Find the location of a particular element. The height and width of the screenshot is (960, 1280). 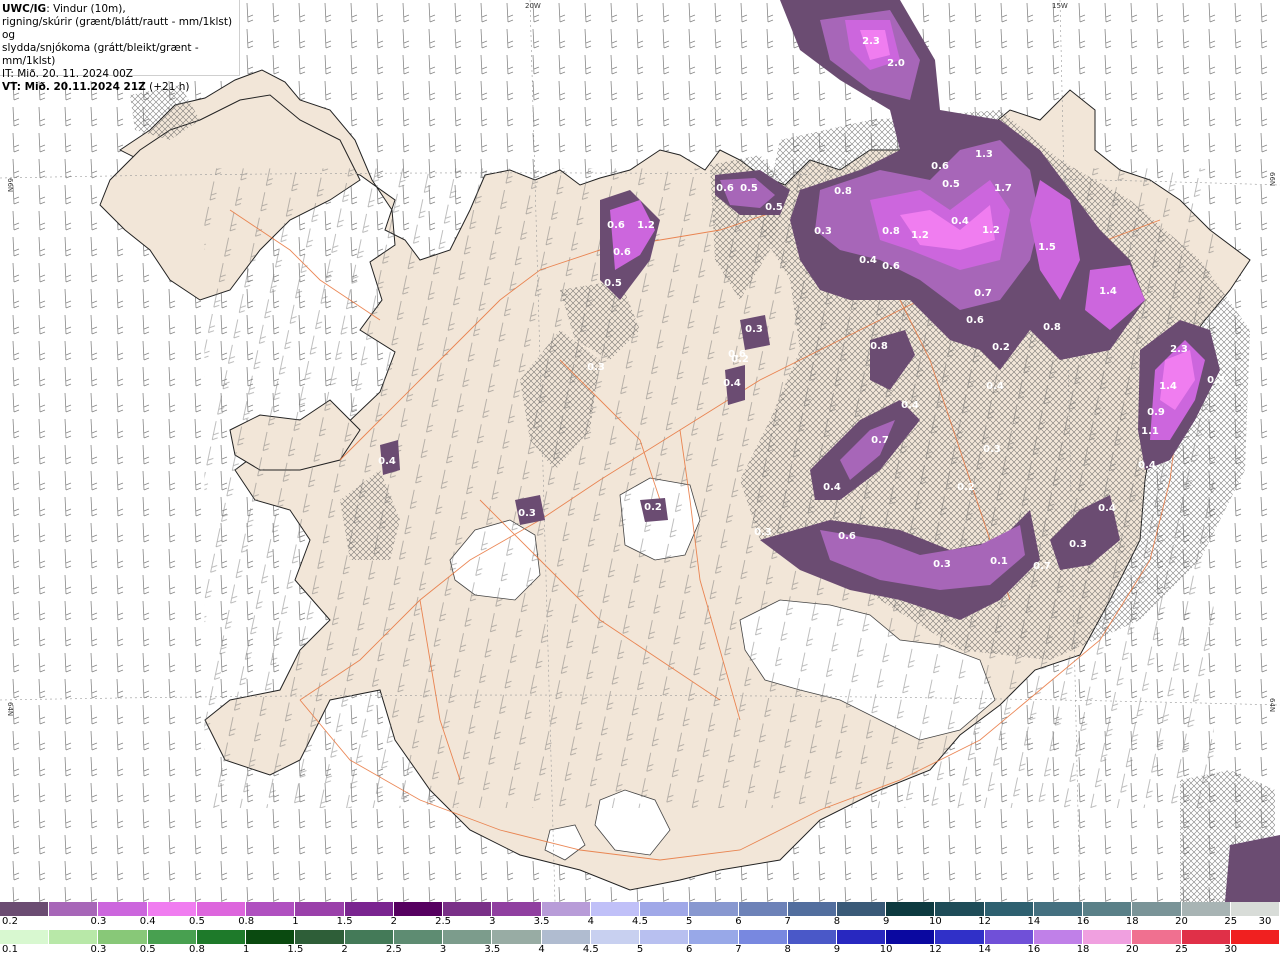

lon-label: 20W is located at coordinates (533, 6).